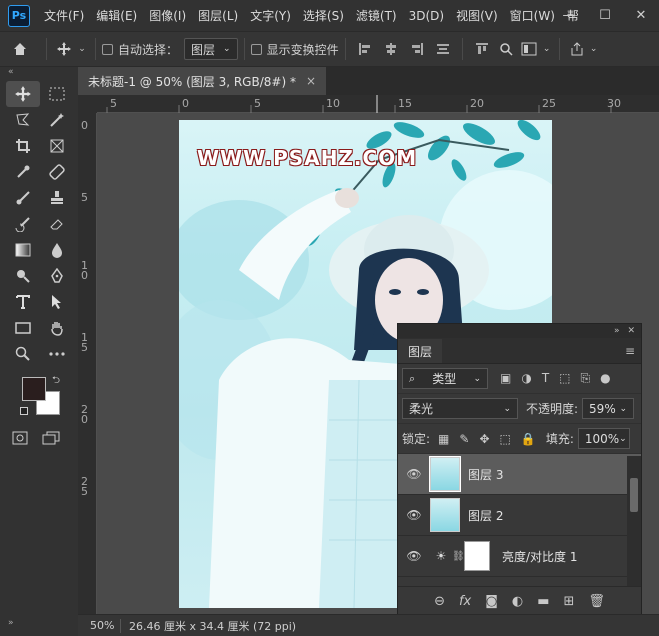 Image resolution: width=659 pixels, height=636 pixels. I want to click on healing-brush-icon, so click(57, 172).